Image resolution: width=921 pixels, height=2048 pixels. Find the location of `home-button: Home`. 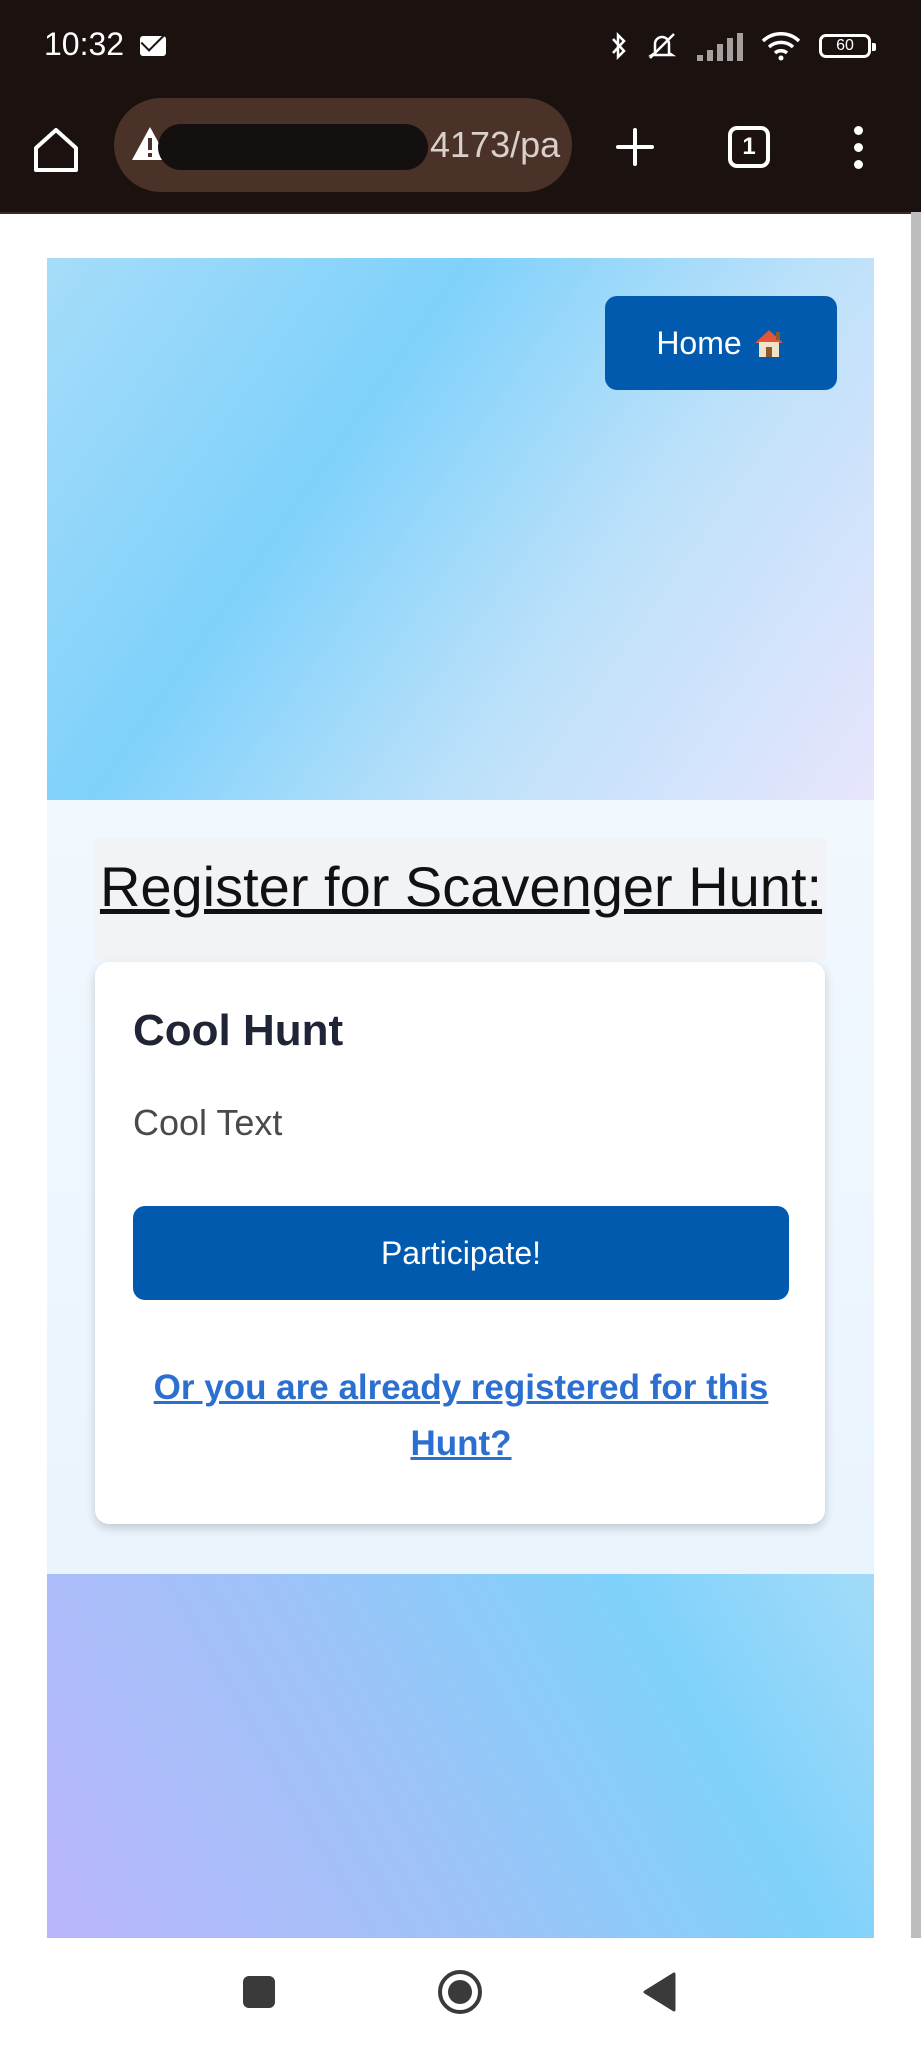

home-button: Home is located at coordinates (721, 343).